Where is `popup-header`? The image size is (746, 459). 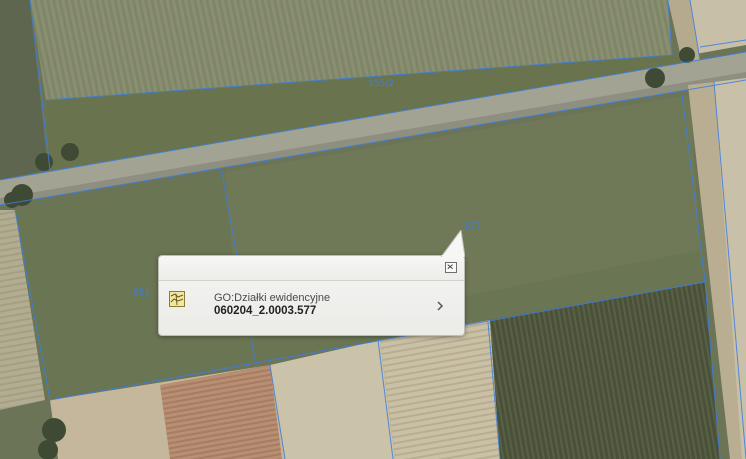 popup-header is located at coordinates (311, 268).